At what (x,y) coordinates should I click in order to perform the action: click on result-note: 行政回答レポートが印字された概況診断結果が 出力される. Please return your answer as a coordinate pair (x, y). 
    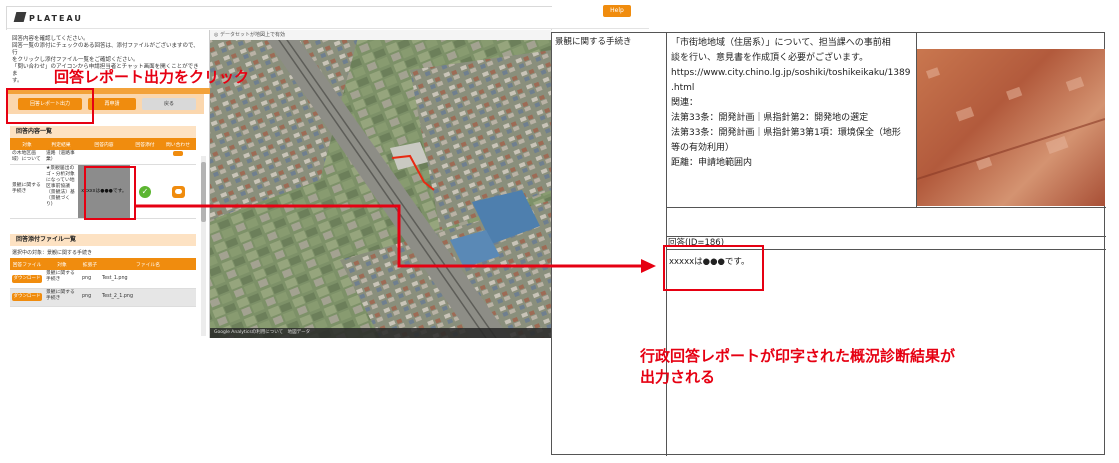
    Looking at the image, I should click on (797, 367).